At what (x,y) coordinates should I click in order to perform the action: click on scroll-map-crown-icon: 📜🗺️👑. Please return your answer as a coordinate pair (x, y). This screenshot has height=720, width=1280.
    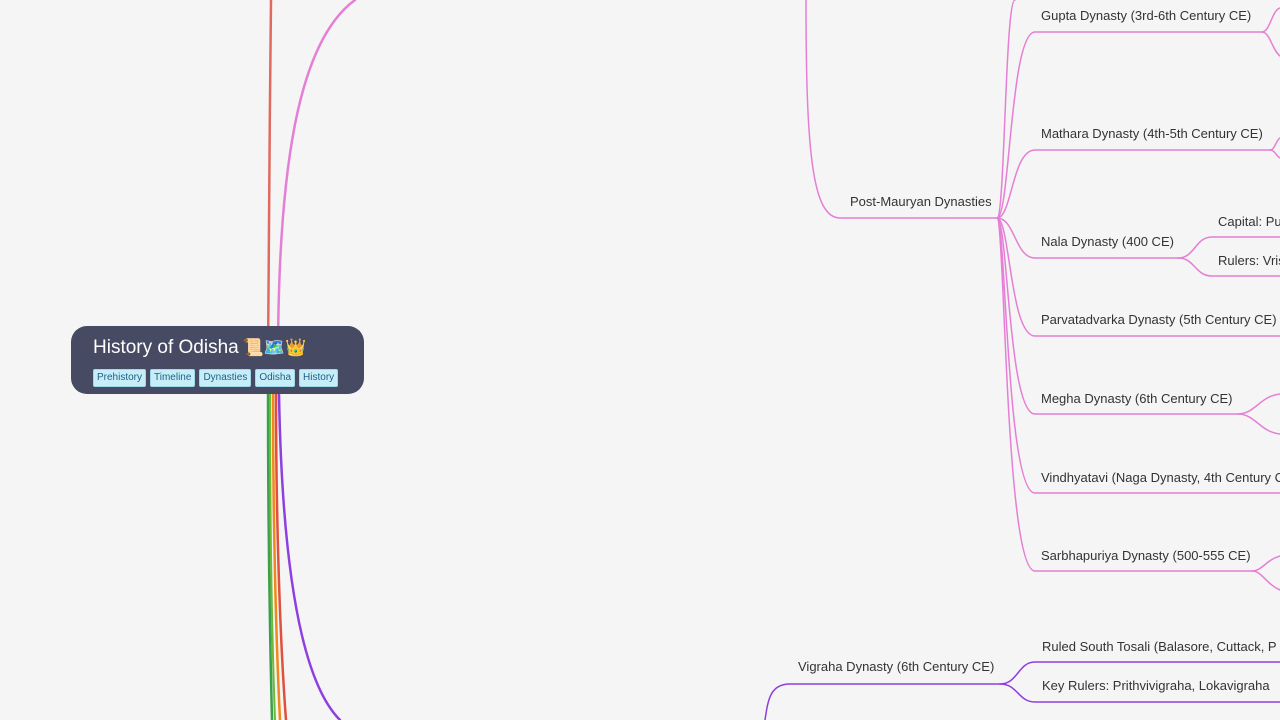
    Looking at the image, I should click on (274, 347).